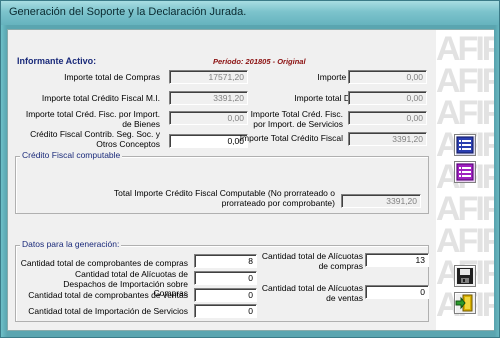 The width and height of the screenshot is (500, 338). I want to click on list-blue-button, so click(465, 145).